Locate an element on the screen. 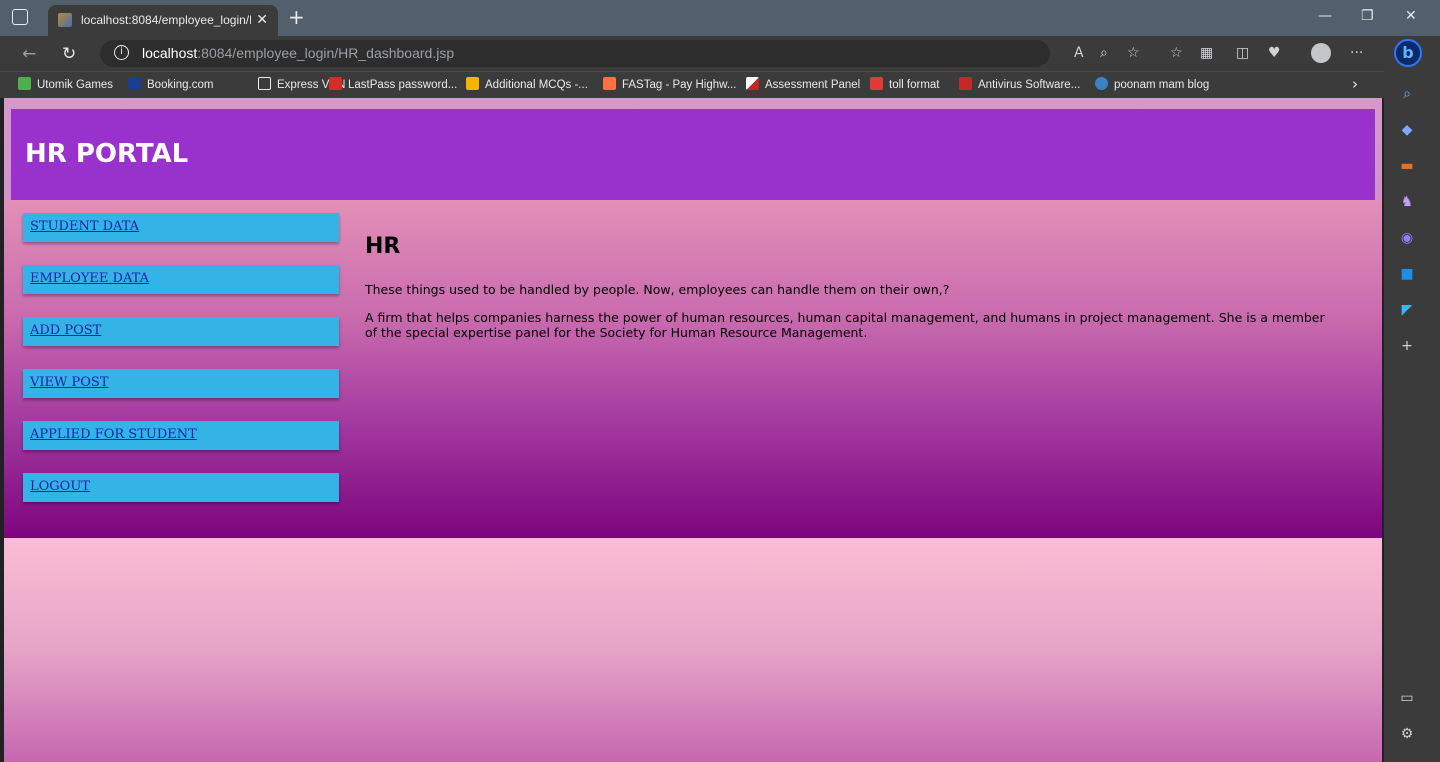 The height and width of the screenshot is (762, 1440). portal-header: HR PORTAL is located at coordinates (693, 154).